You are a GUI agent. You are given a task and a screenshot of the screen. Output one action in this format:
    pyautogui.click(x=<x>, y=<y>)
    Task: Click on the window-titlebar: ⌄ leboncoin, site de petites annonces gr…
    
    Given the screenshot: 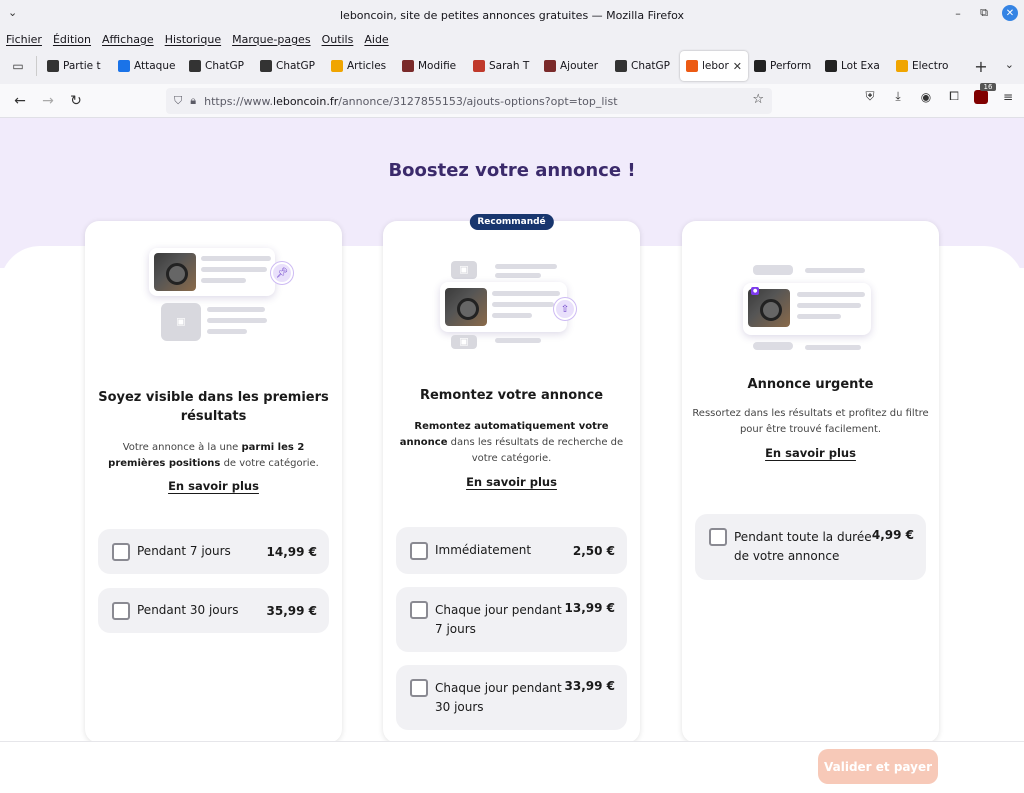 What is the action you would take?
    pyautogui.click(x=512, y=15)
    